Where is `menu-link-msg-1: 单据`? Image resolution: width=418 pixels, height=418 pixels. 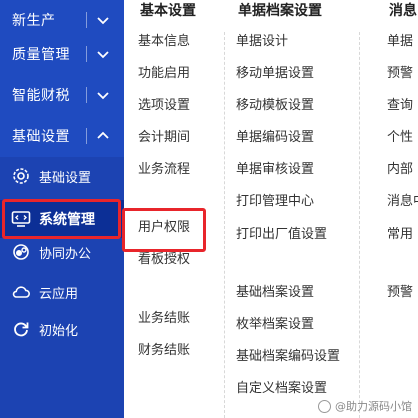 menu-link-msg-1: 单据 is located at coordinates (400, 42).